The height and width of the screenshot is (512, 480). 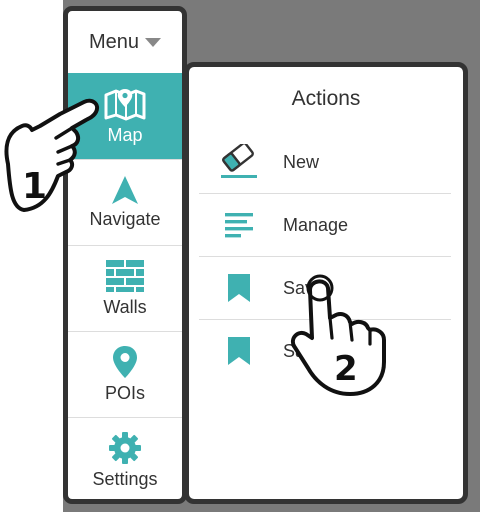 I want to click on step-number-1: 1, so click(x=34, y=186).